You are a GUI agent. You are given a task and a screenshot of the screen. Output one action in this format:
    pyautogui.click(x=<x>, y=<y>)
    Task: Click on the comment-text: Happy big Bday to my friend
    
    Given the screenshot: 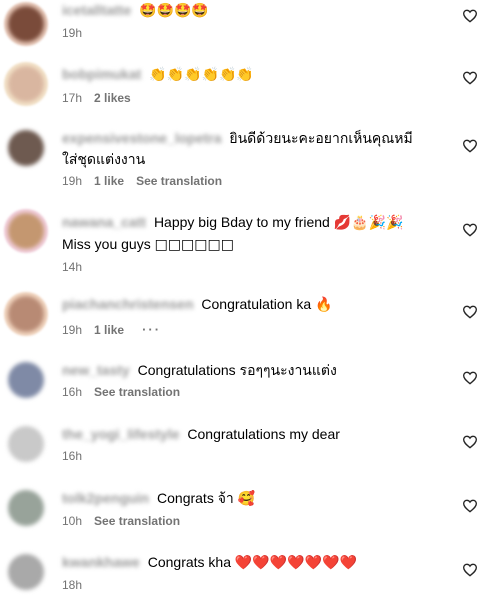 What is the action you would take?
    pyautogui.click(x=241, y=222)
    